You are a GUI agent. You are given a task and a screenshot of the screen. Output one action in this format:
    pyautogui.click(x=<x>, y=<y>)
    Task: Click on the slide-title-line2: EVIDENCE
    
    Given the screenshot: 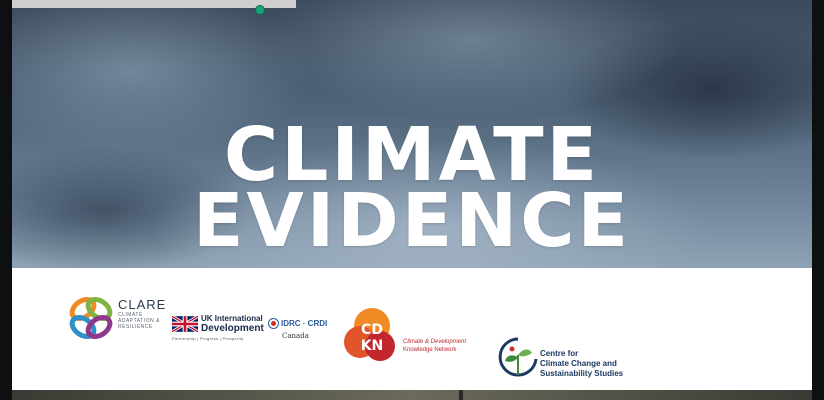 What is the action you would take?
    pyautogui.click(x=412, y=221)
    